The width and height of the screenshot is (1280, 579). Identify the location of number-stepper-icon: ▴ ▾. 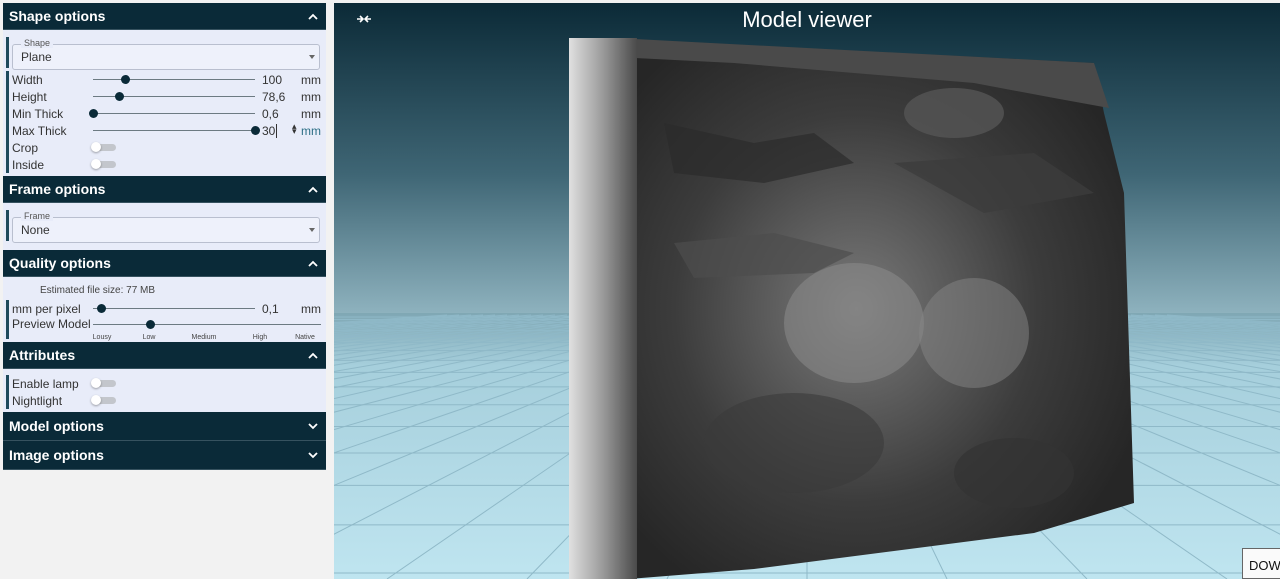
(294, 129).